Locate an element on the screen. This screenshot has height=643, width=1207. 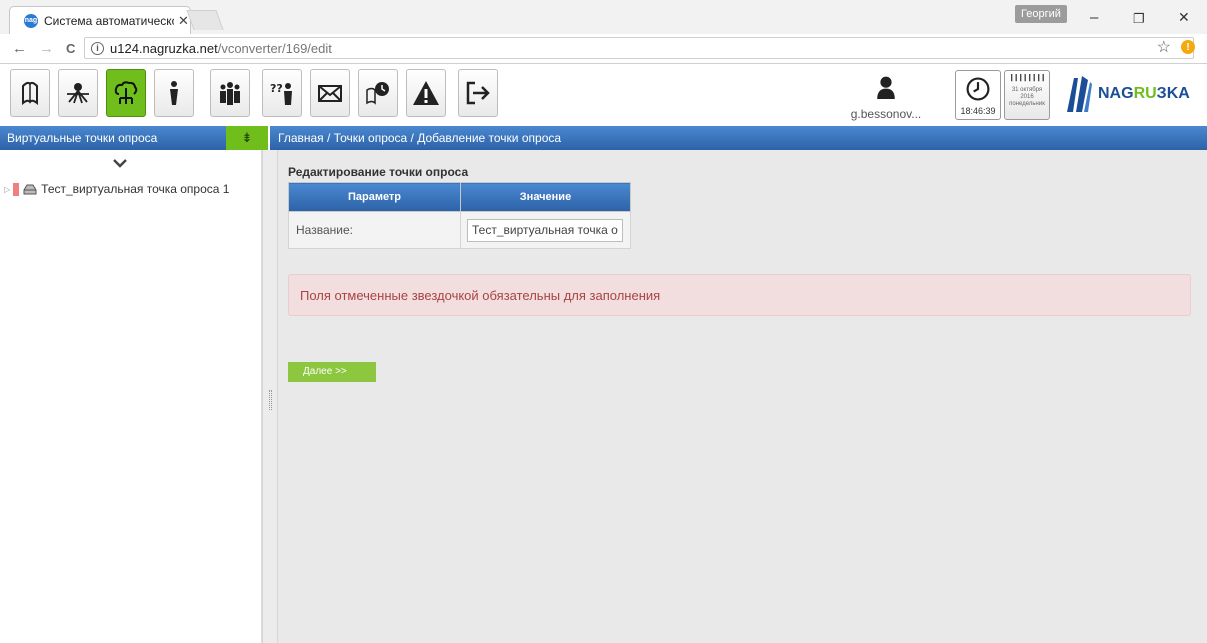
clock-widget: 18:46:39 is located at coordinates (978, 95).